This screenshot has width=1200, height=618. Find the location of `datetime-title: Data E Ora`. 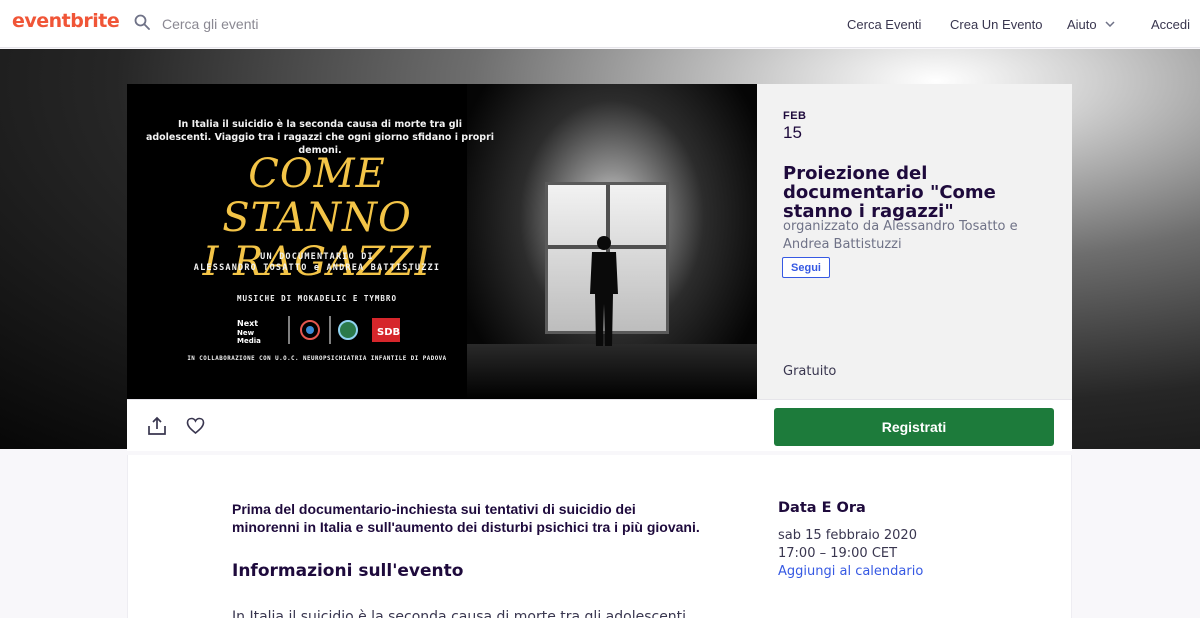

datetime-title: Data E Ora is located at coordinates (822, 508).